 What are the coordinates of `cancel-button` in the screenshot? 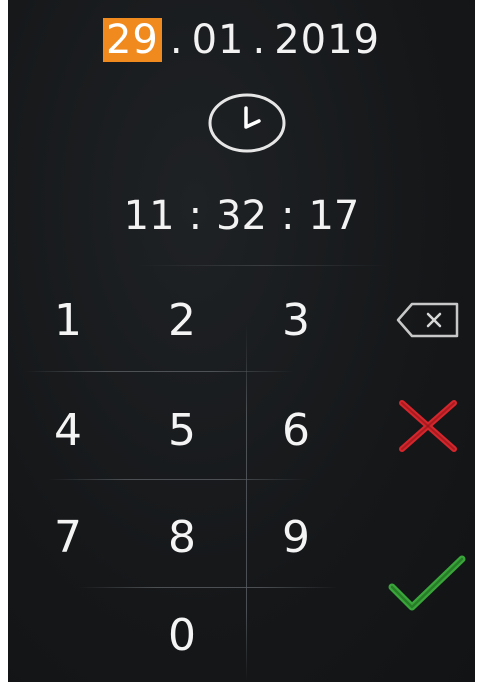 It's located at (428, 425).